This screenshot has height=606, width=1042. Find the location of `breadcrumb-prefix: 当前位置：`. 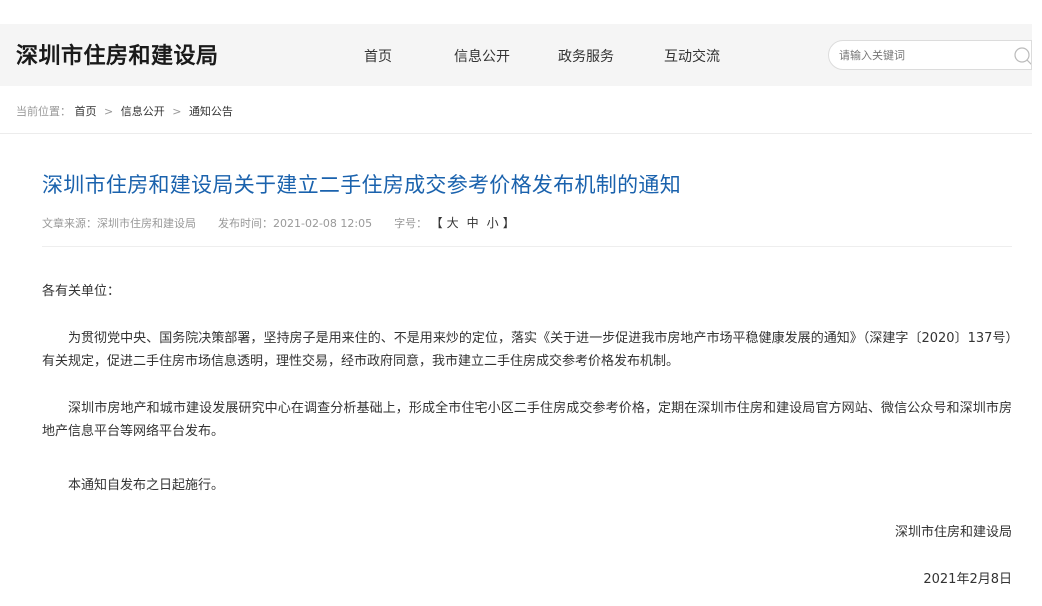

breadcrumb-prefix: 当前位置： is located at coordinates (43, 111).